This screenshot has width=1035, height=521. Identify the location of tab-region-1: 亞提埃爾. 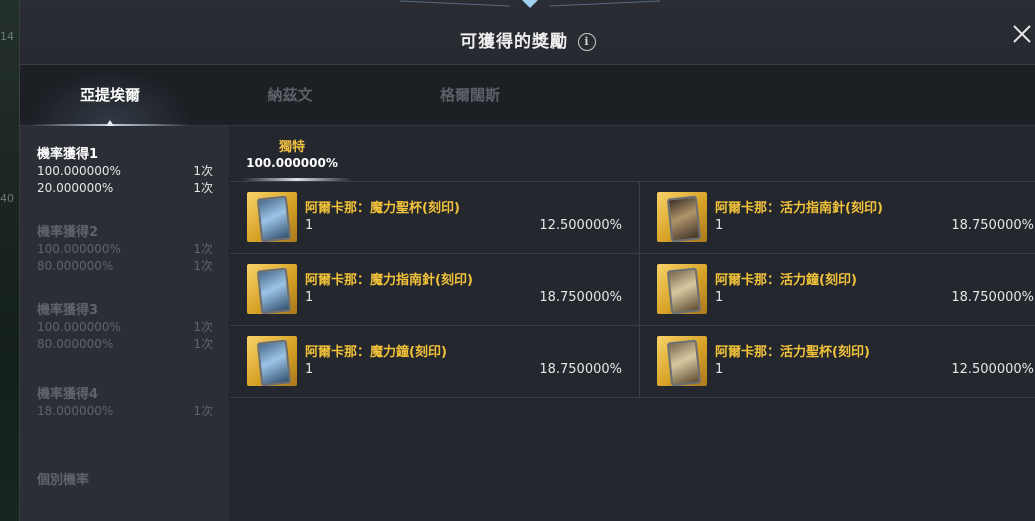
(110, 95).